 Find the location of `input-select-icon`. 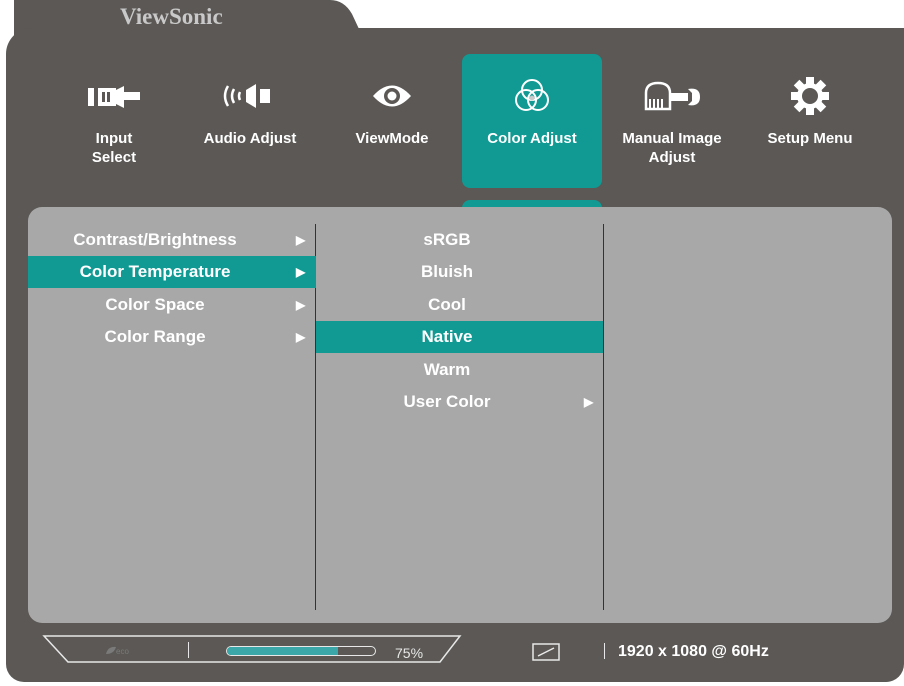

input-select-icon is located at coordinates (114, 96).